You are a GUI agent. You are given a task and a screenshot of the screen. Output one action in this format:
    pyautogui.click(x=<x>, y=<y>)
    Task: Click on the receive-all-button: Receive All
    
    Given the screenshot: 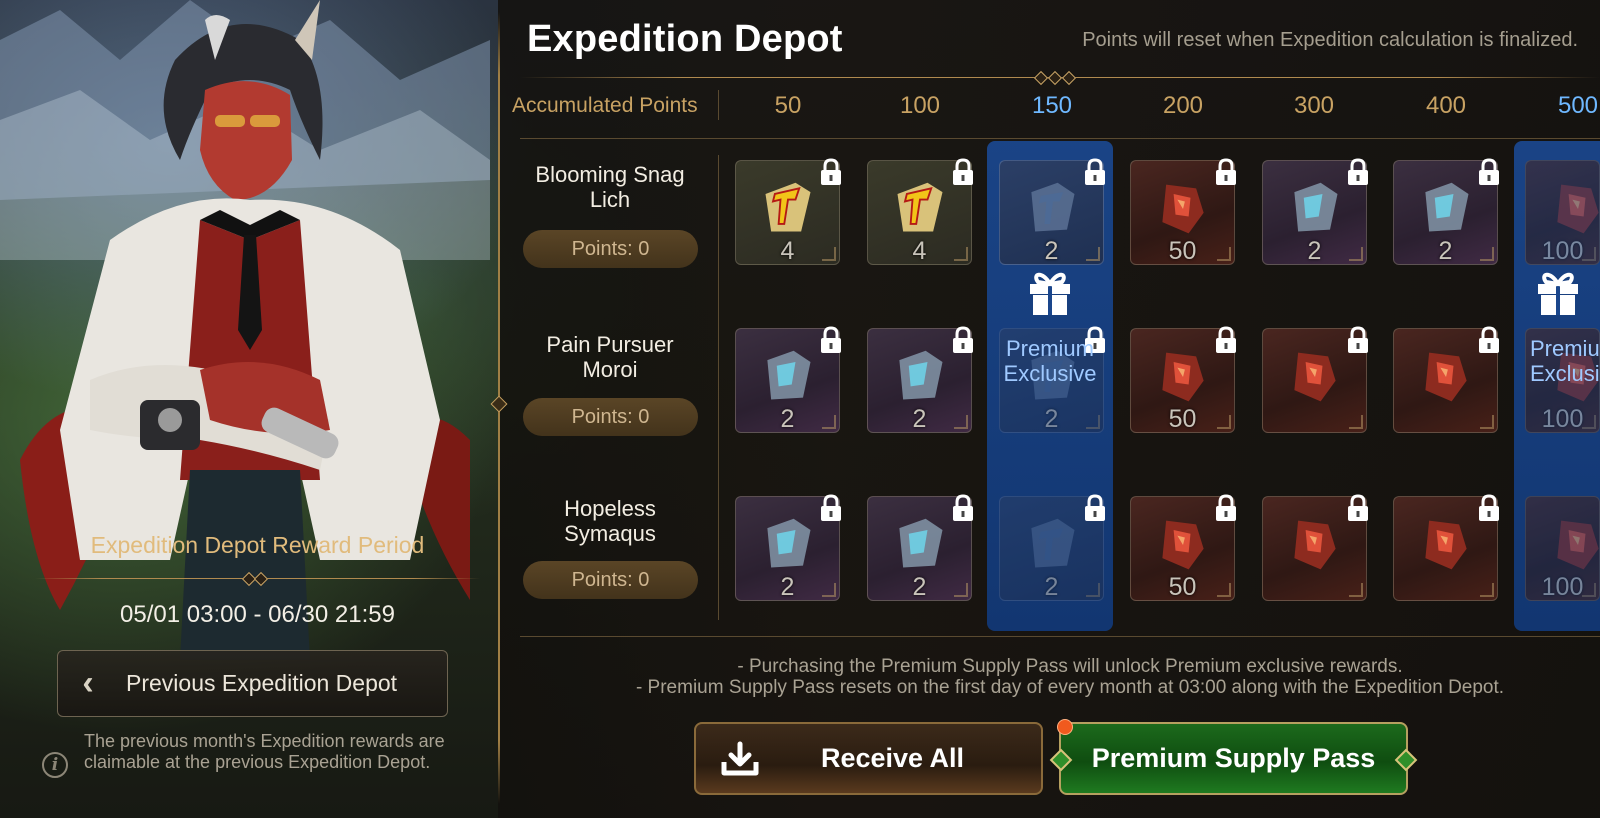 What is the action you would take?
    pyautogui.click(x=868, y=758)
    